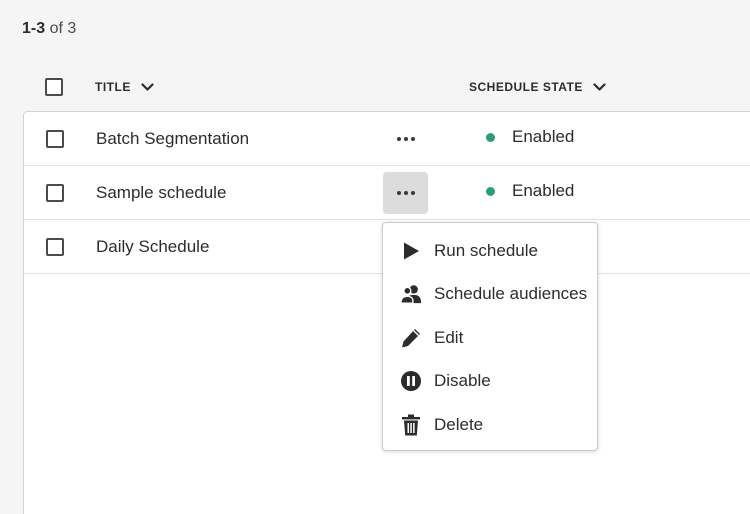  I want to click on play-icon, so click(411, 251).